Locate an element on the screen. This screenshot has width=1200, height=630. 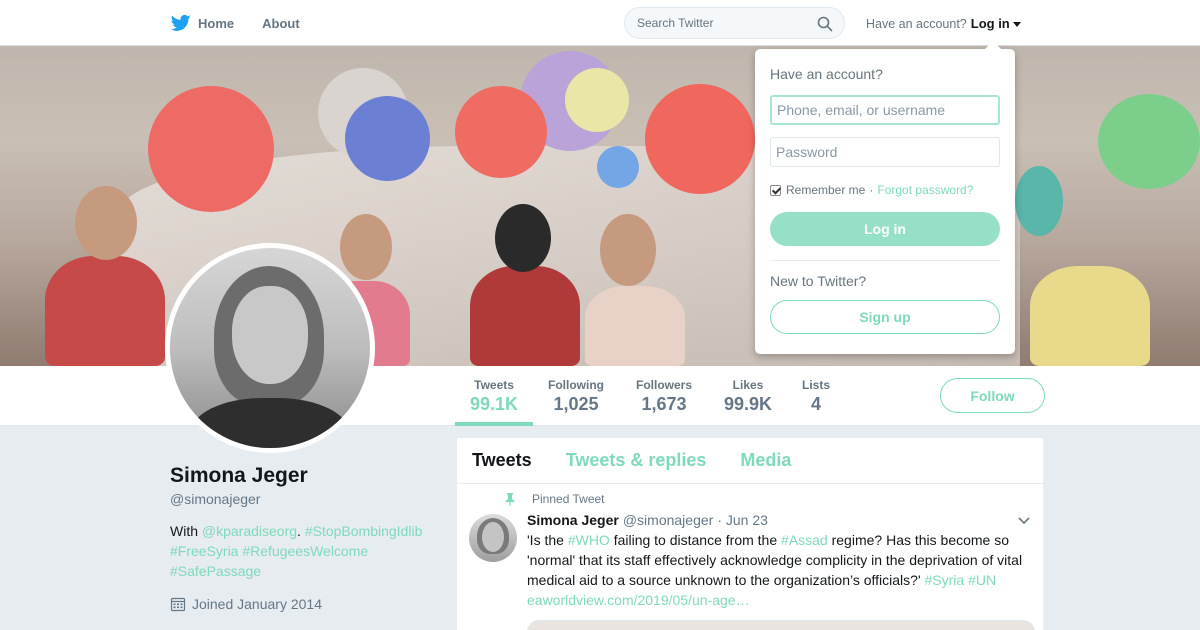
search-icon is located at coordinates (825, 24).